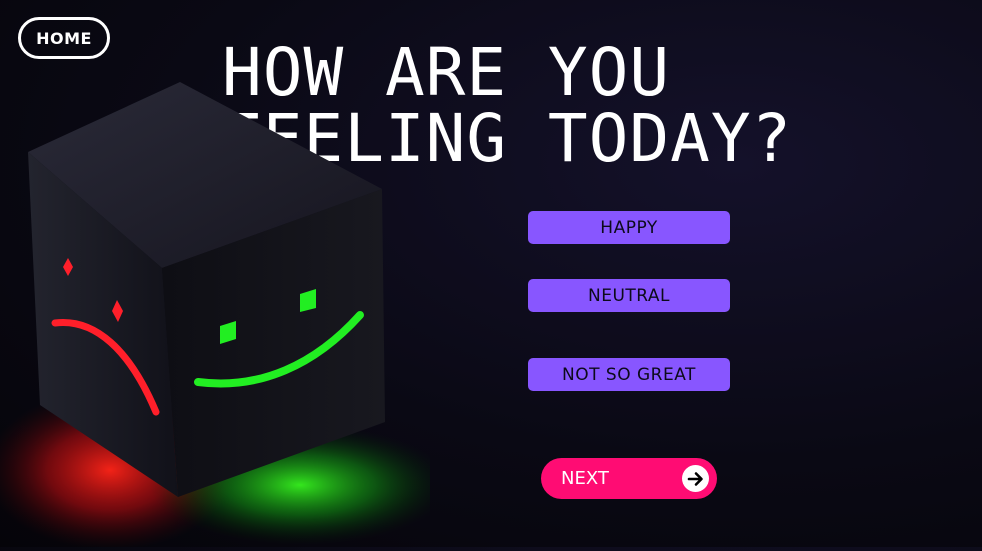 This screenshot has width=982, height=551. Describe the element at coordinates (629, 227) in the screenshot. I see `option-happy-button: HAPPY` at that location.